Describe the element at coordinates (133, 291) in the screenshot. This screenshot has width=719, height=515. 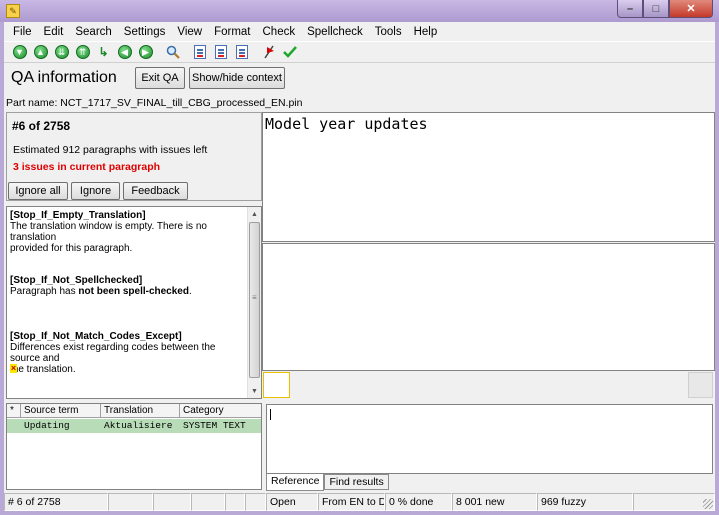
I see `issue-text-bold: not been spell-checked` at that location.